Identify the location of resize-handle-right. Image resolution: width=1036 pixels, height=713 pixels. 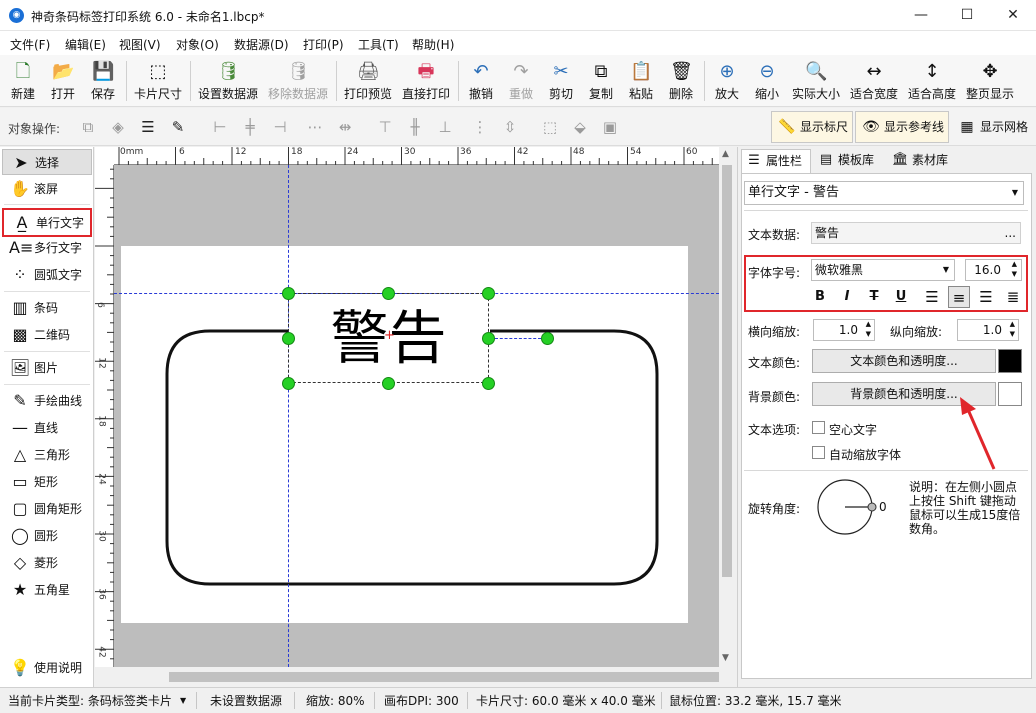
(488, 338).